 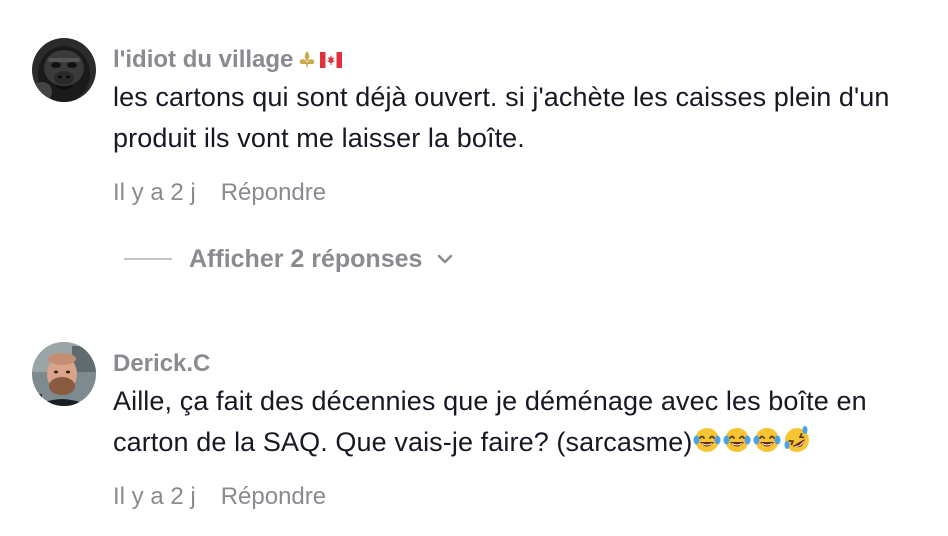 I want to click on divider-line, so click(x=148, y=259).